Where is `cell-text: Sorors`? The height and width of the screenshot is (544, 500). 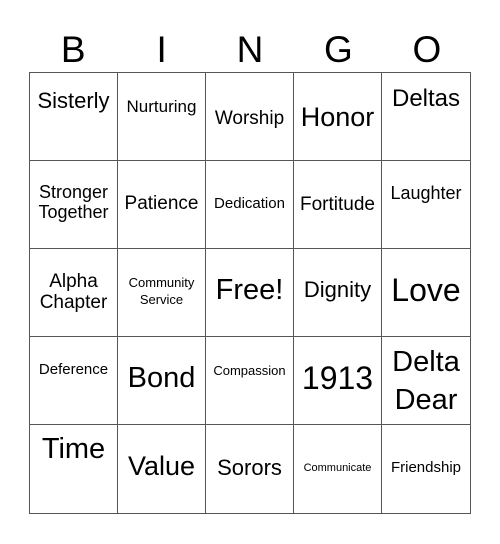 cell-text: Sorors is located at coordinates (249, 467).